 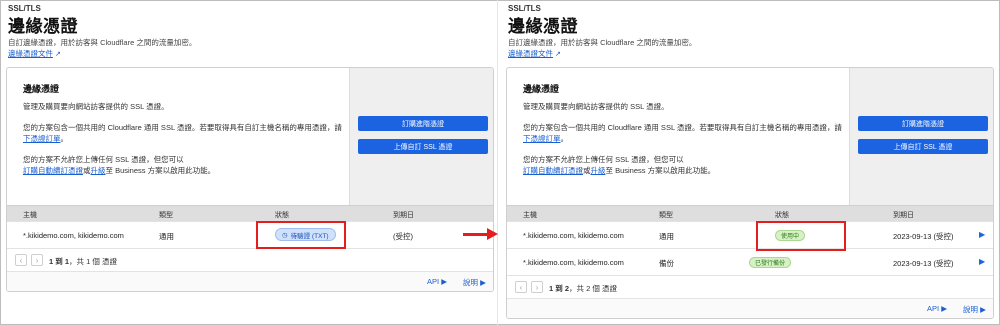 I want to click on pagination-summary: 1 到 2，共 2 個 憑證, so click(x=583, y=288).